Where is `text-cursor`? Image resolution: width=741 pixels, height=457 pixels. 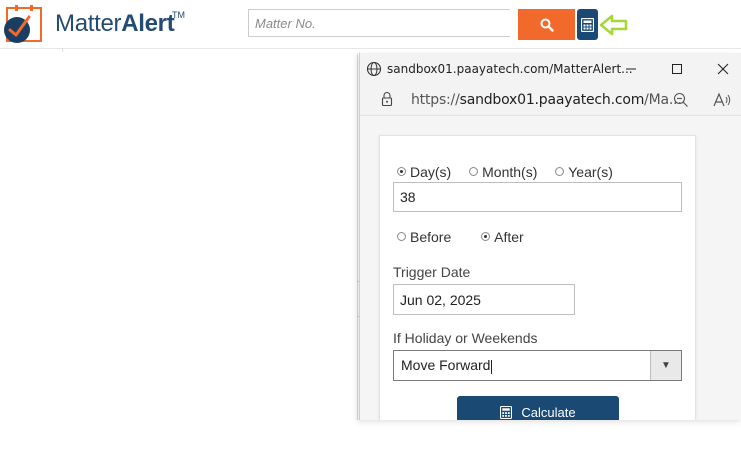
text-cursor is located at coordinates (492, 366).